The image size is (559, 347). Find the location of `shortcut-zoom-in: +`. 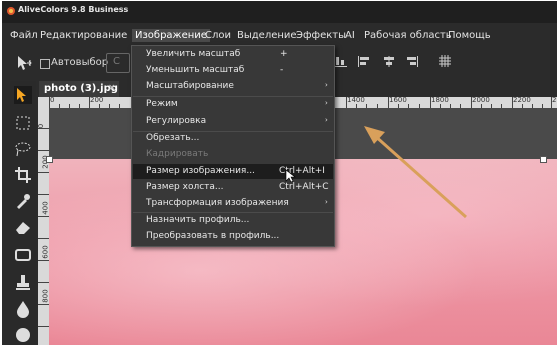

shortcut-zoom-in: + is located at coordinates (284, 54).